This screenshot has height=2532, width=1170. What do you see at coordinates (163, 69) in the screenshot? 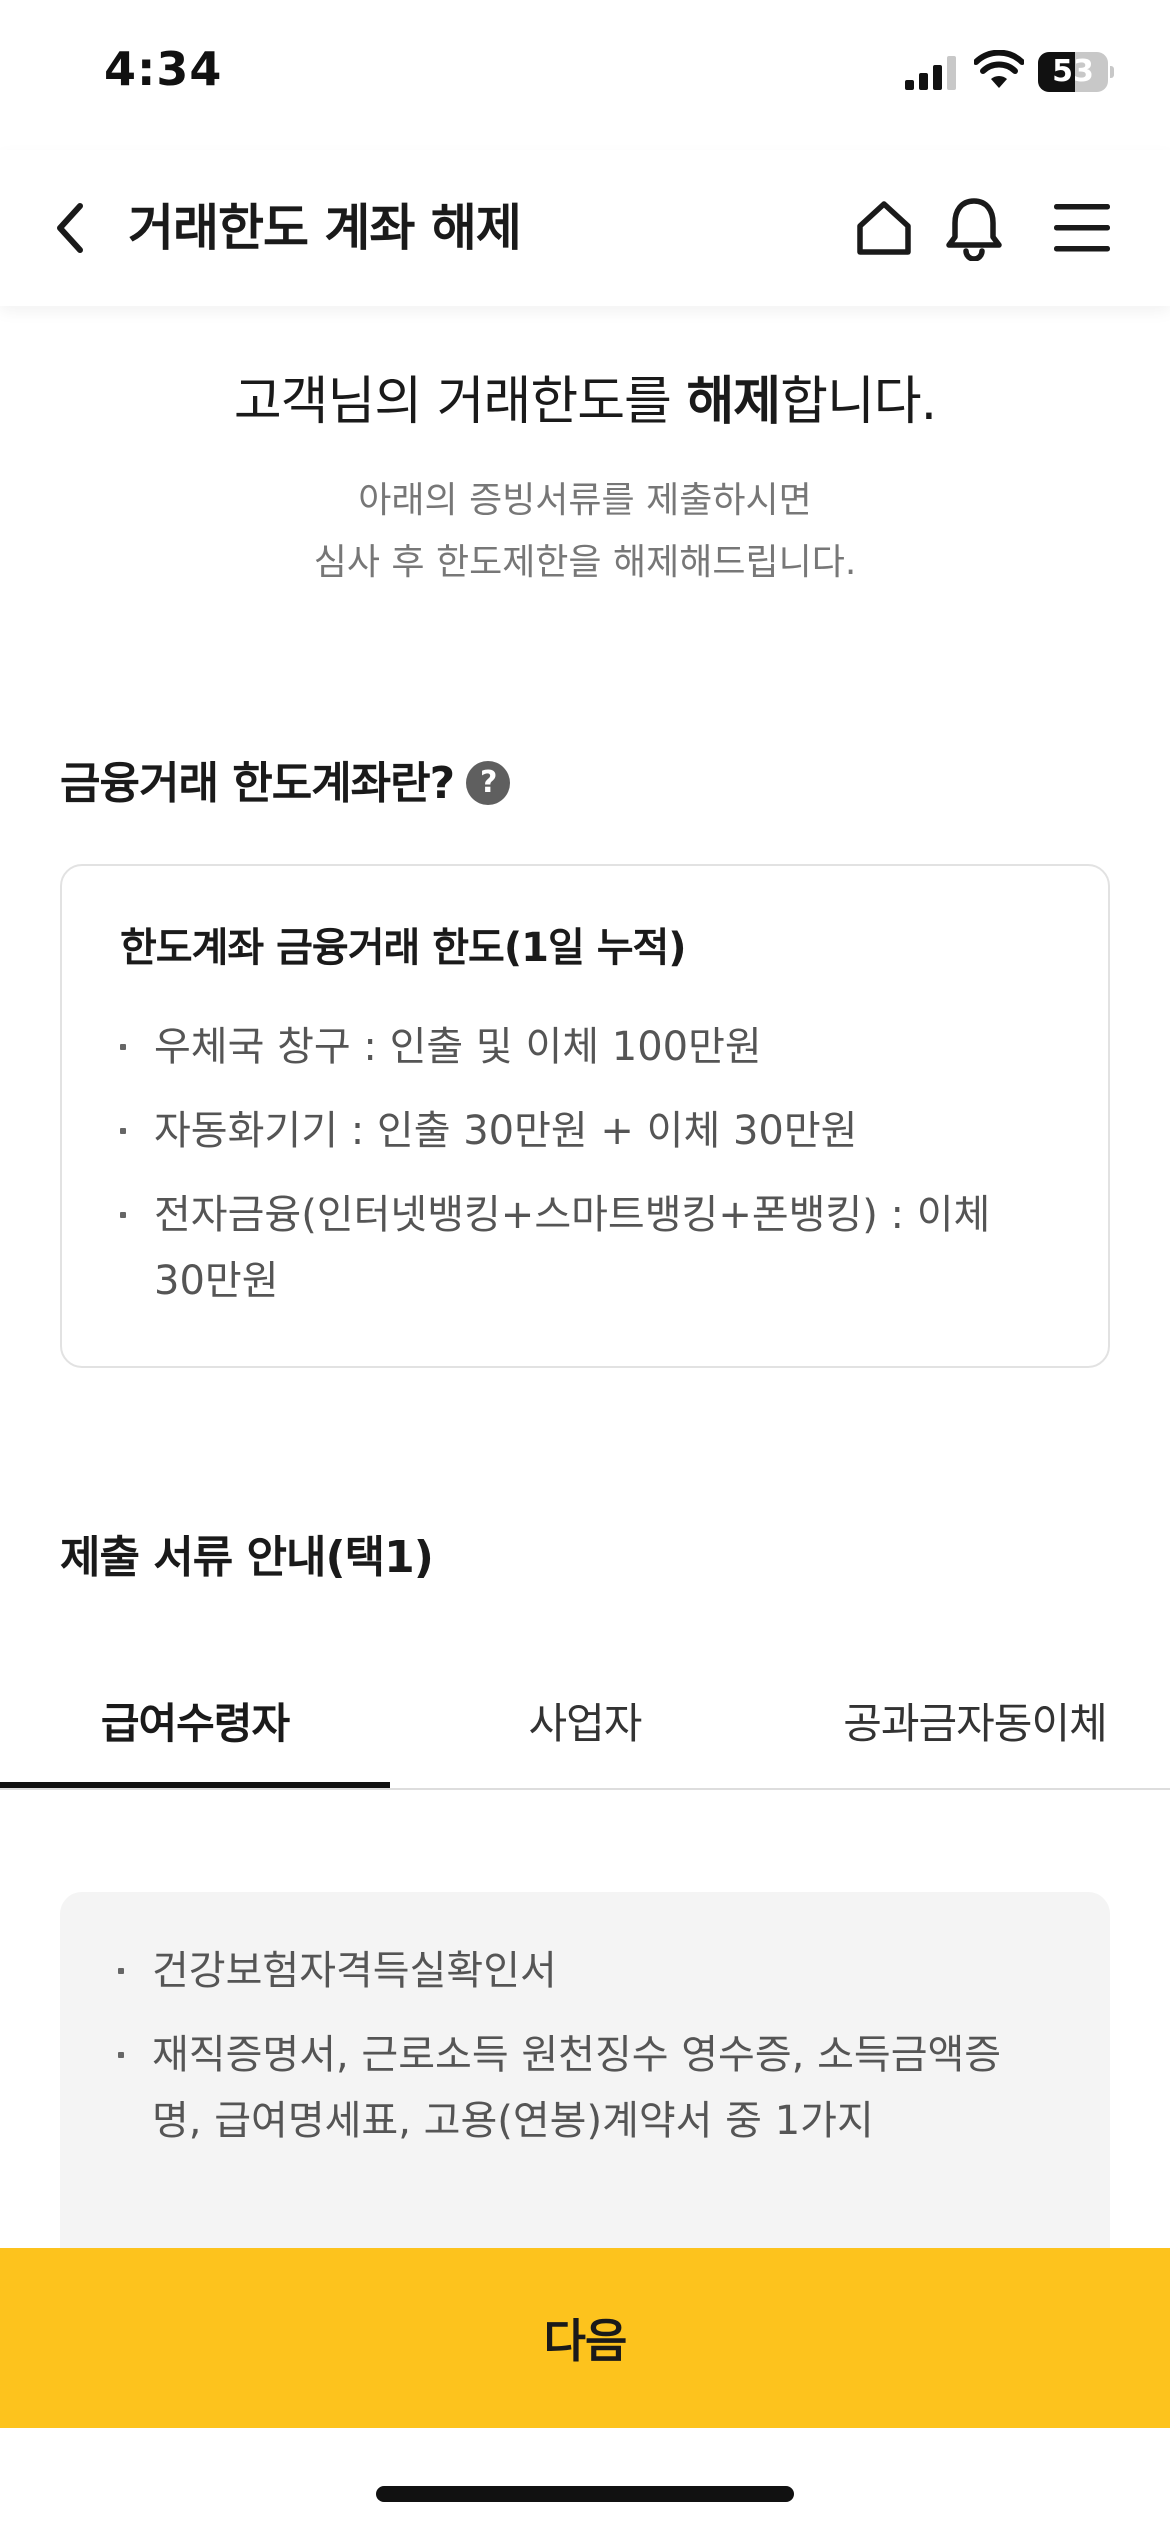
I see `status-time: 4:34` at bounding box center [163, 69].